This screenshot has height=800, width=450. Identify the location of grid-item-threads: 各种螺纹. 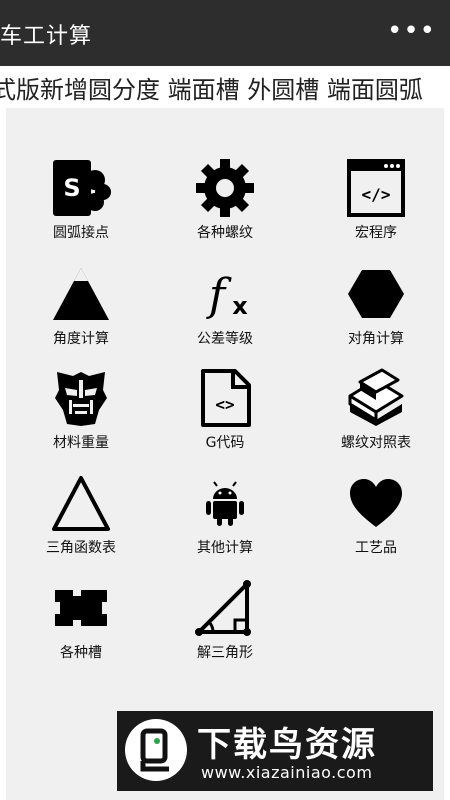
(225, 208).